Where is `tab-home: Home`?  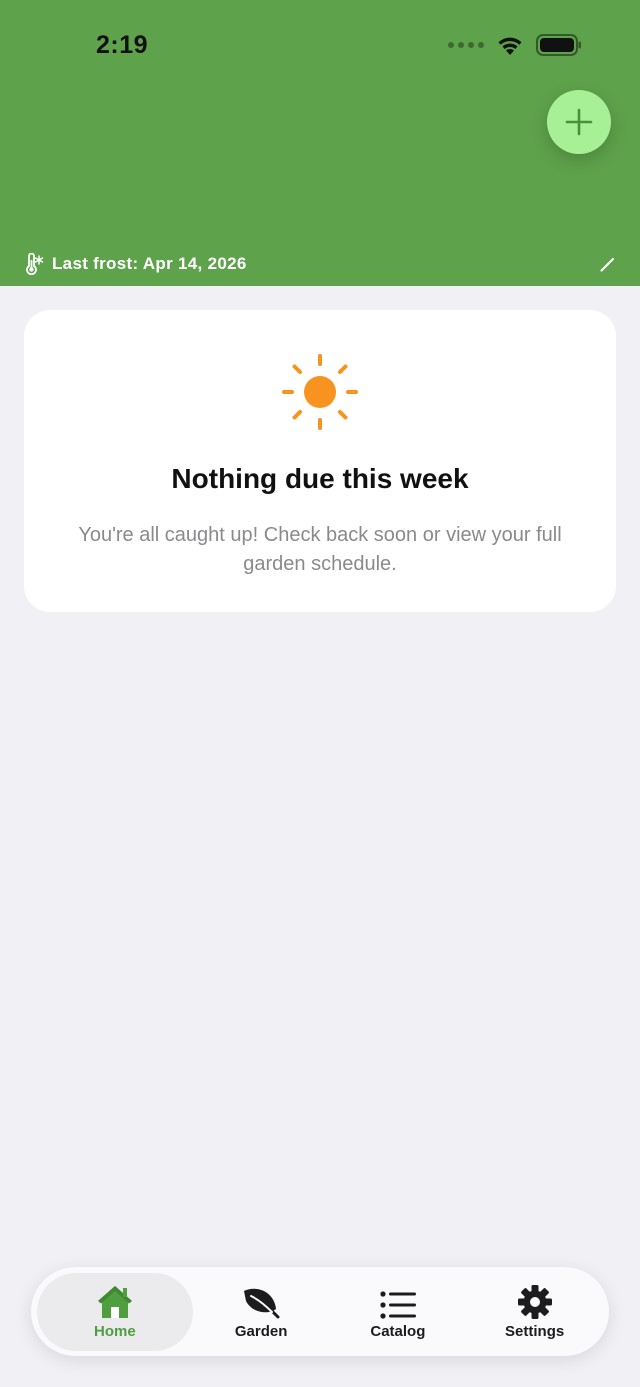
tab-home: Home is located at coordinates (115, 1311).